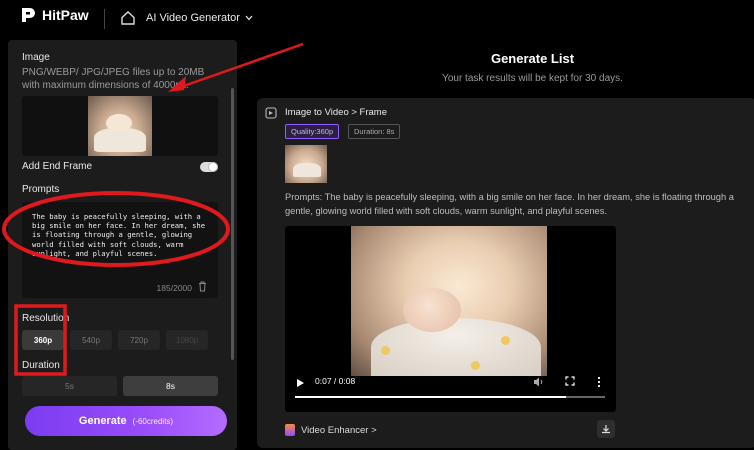 Image resolution: width=754 pixels, height=450 pixels. What do you see at coordinates (187, 340) in the screenshot?
I see `resolution-1080p: 1080p` at bounding box center [187, 340].